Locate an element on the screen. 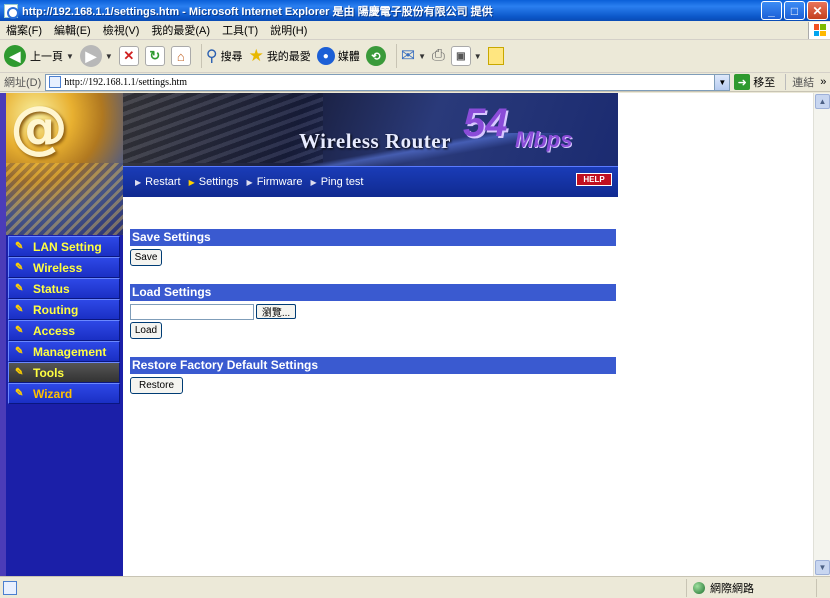 This screenshot has width=830, height=598. address-value: http://192.168.1.1/settings.htm is located at coordinates (389, 82).